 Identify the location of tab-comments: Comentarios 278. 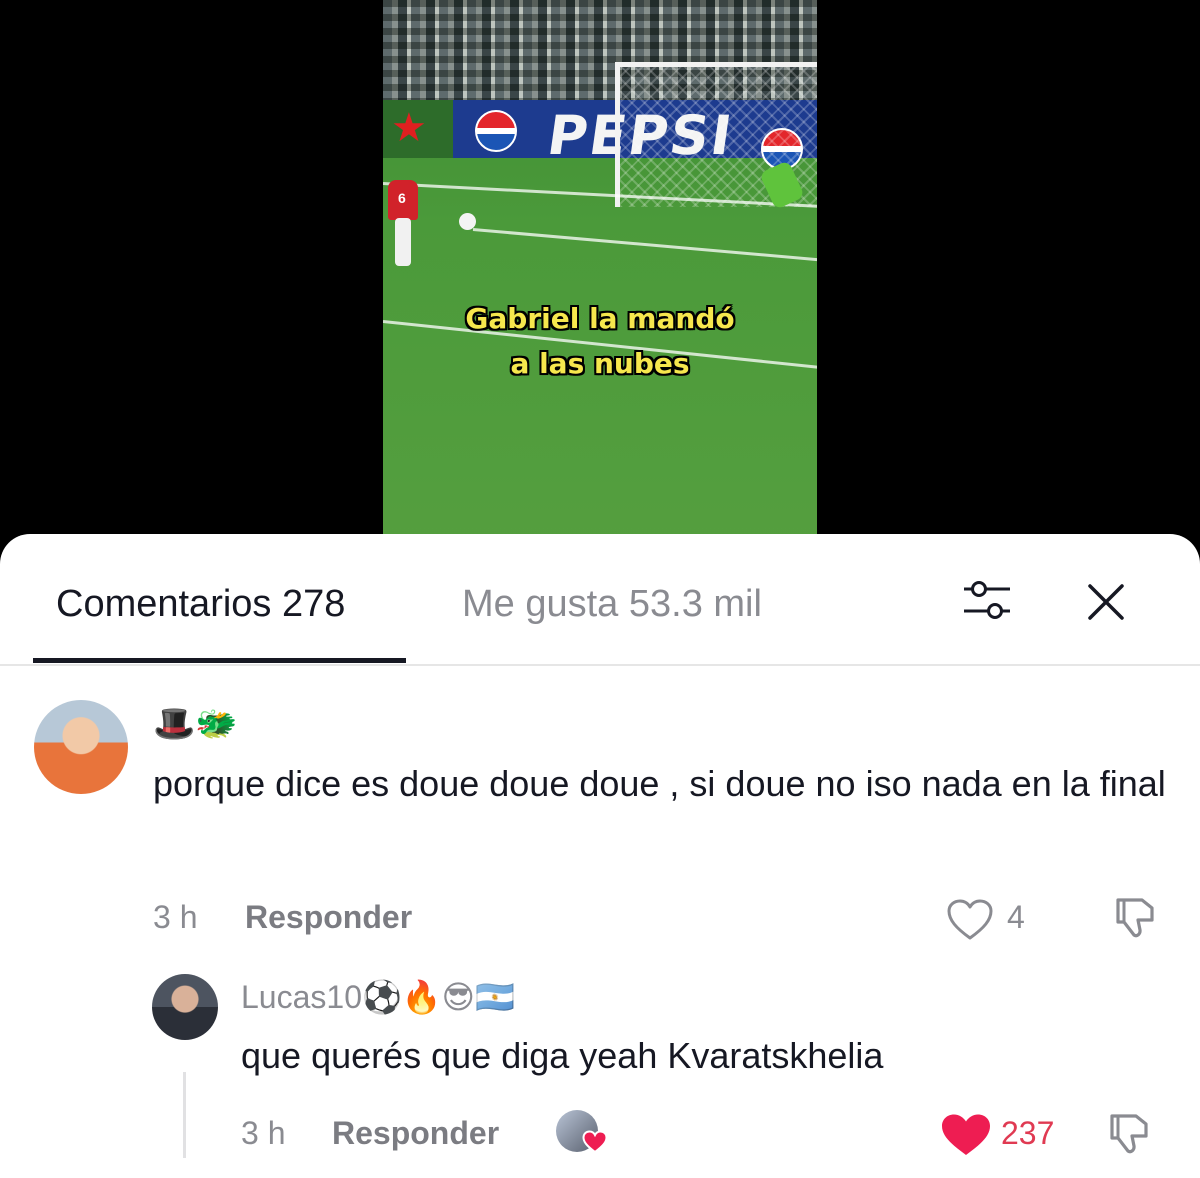
(200, 604).